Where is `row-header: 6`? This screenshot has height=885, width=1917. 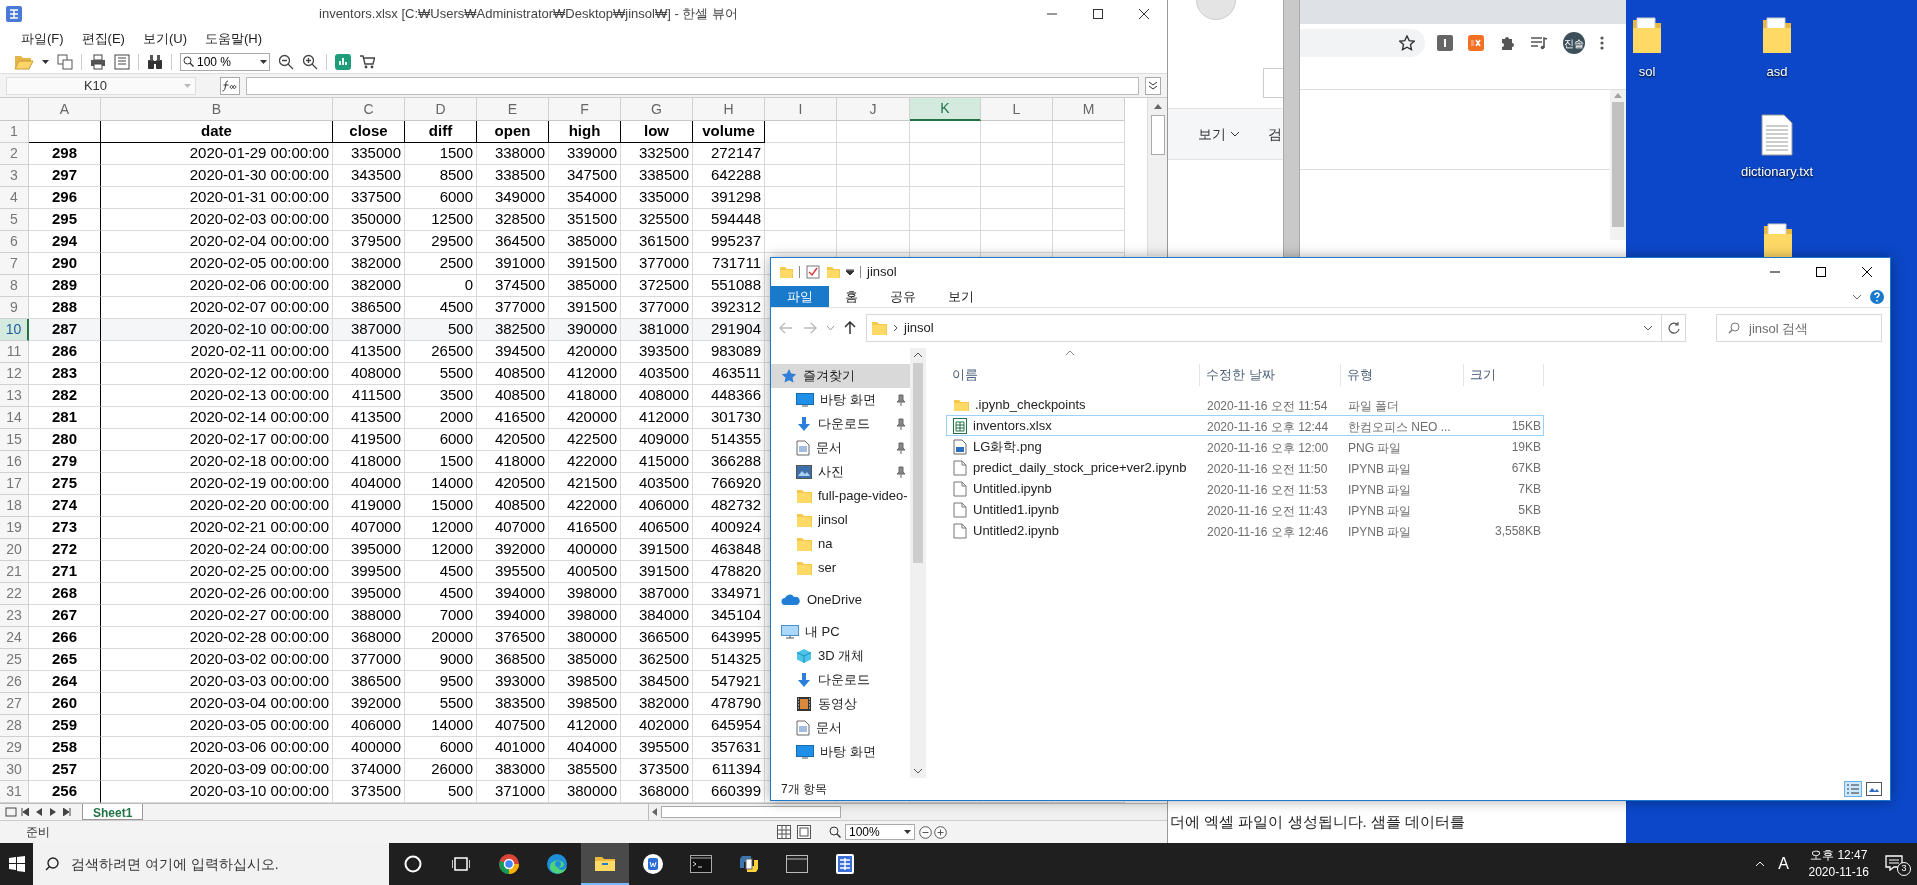 row-header: 6 is located at coordinates (14, 242).